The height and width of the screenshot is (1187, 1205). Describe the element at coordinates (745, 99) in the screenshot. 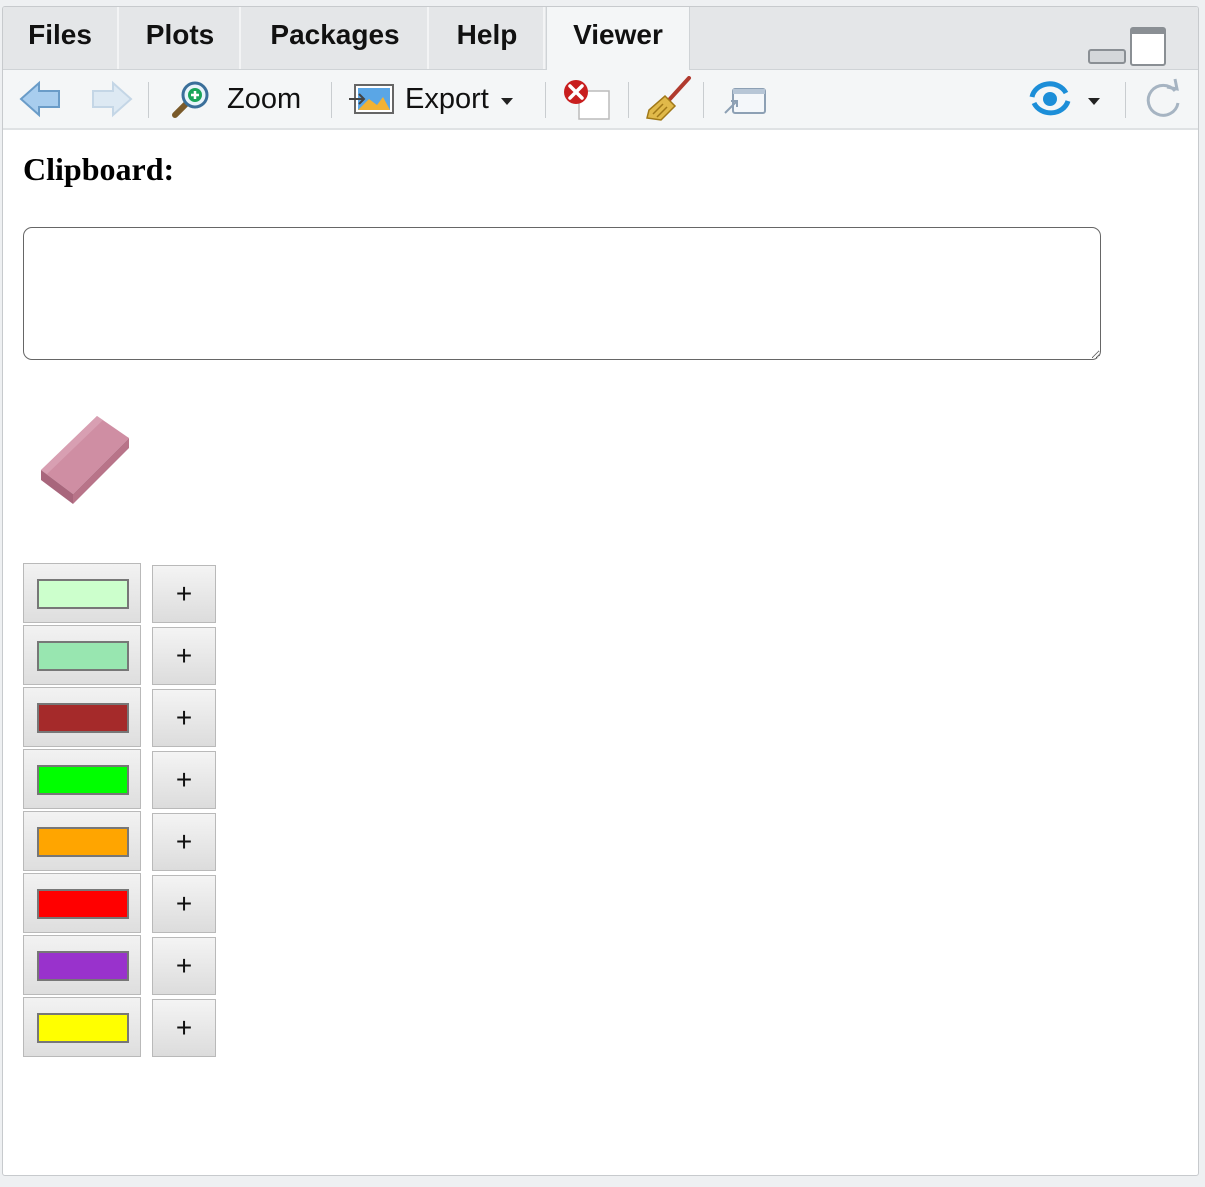

I see `popout-icon` at that location.